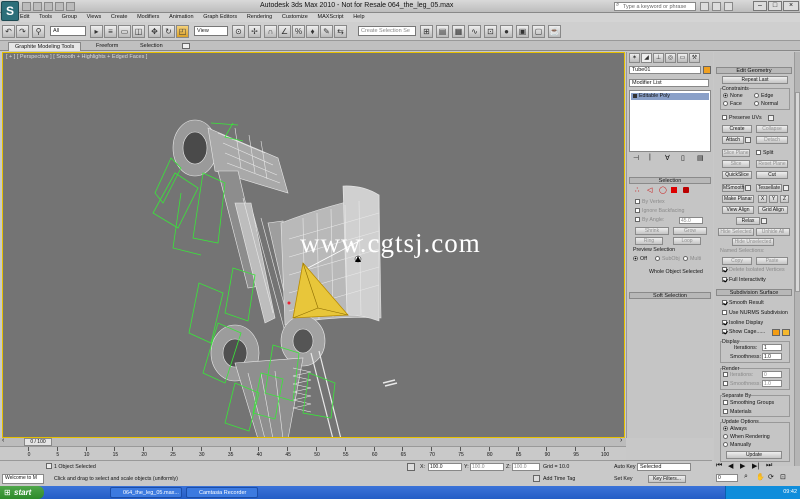 The height and width of the screenshot is (499, 800). I want to click on curve-editor-icon: ∿, so click(474, 31).